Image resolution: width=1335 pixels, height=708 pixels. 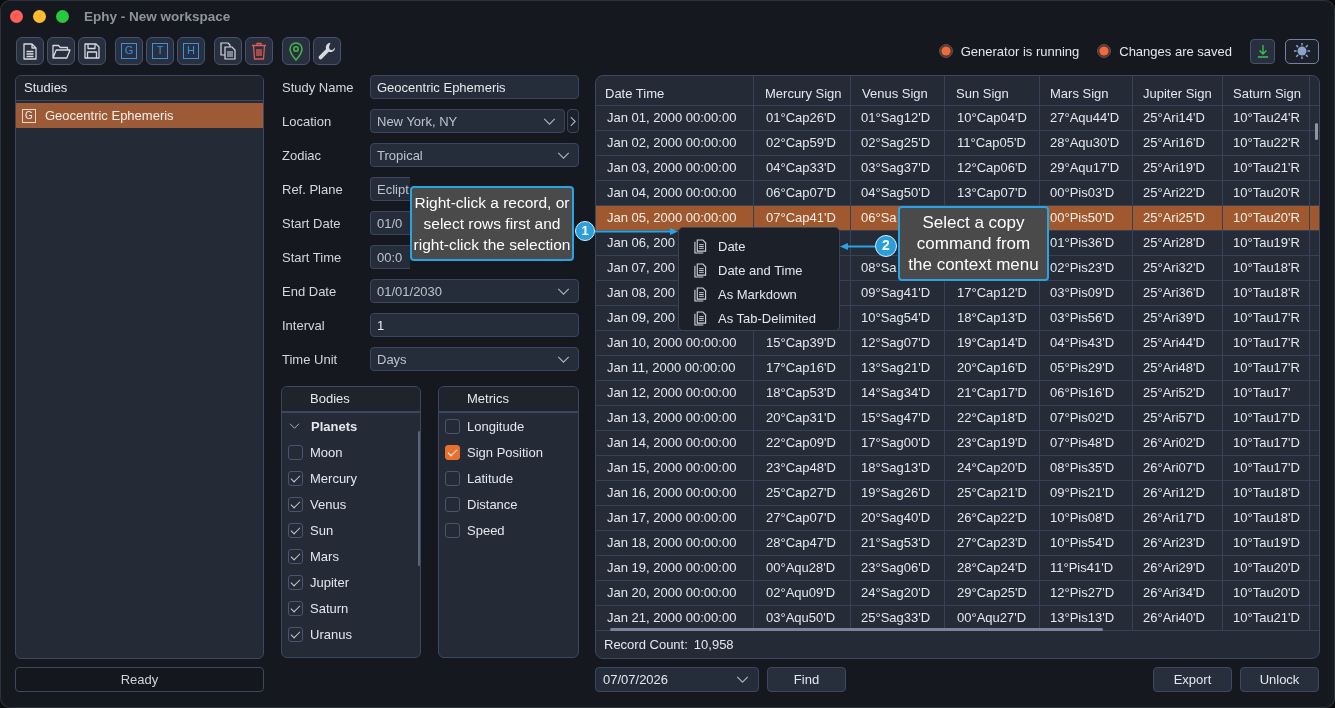 I want to click on checkbox-label: Distance, so click(x=492, y=504).